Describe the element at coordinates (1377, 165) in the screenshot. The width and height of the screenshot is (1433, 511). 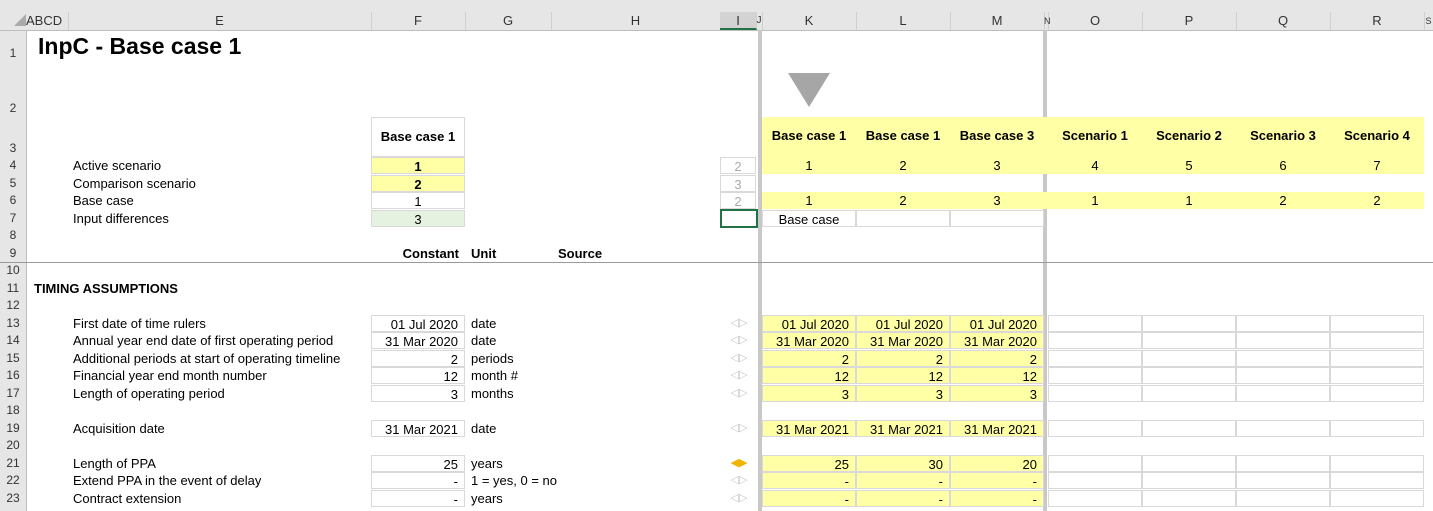
I see `scenario-row4-r: 7` at that location.